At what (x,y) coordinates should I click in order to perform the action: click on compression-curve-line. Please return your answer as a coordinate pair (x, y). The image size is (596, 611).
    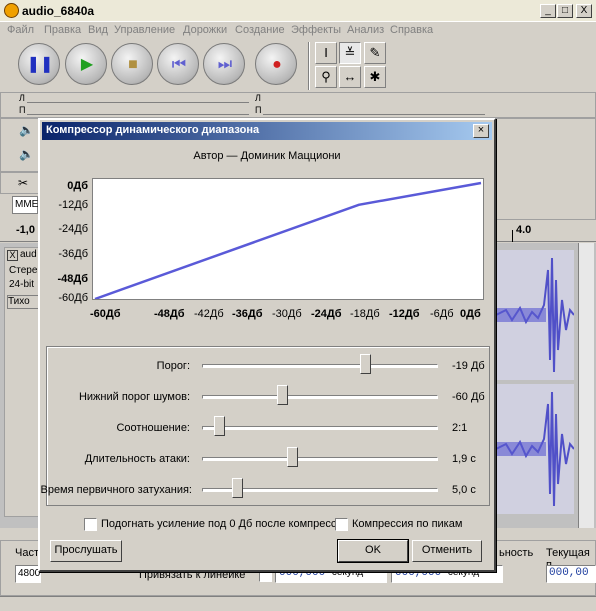
    Looking at the image, I should click on (288, 240).